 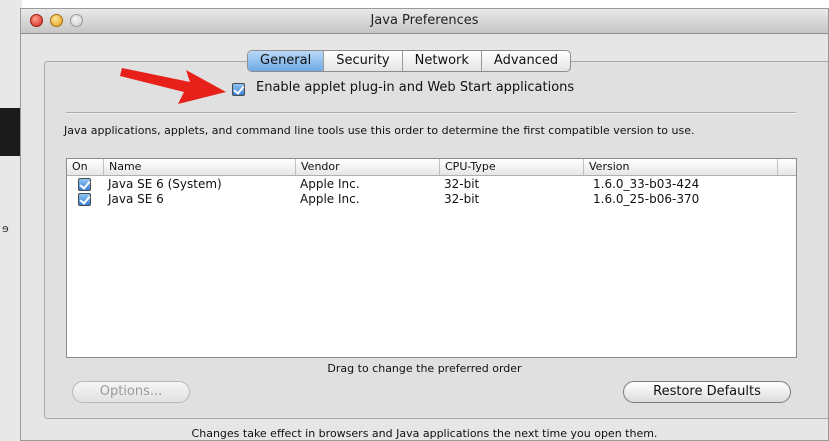 What do you see at coordinates (238, 89) in the screenshot?
I see `enable-applet-checkbox` at bounding box center [238, 89].